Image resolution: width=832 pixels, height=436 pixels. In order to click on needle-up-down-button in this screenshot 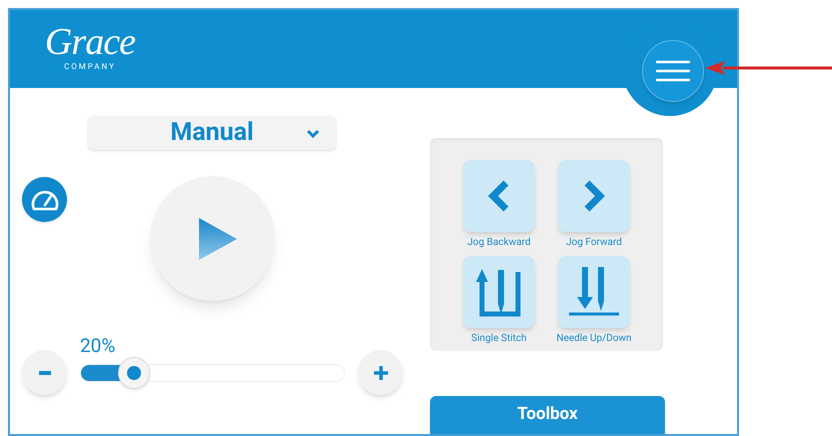, I will do `click(594, 292)`.